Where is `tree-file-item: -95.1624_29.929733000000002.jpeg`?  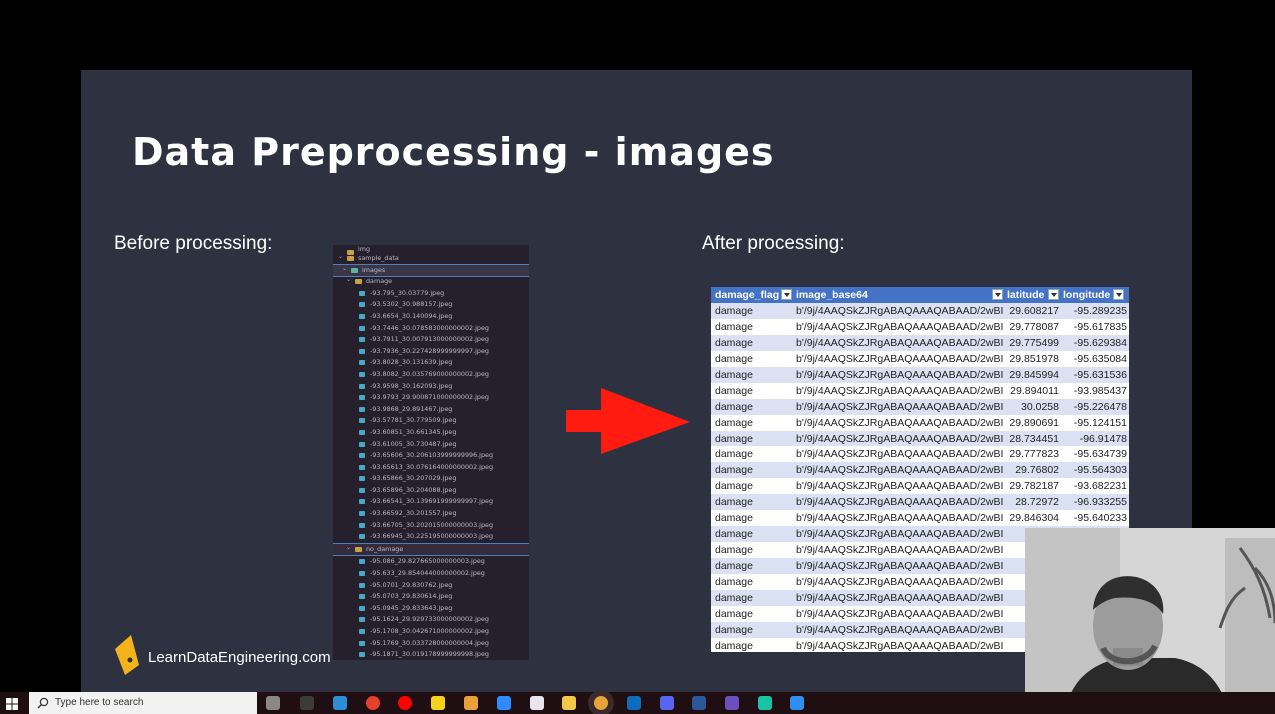
tree-file-item: -95.1624_29.929733000000002.jpeg is located at coordinates (431, 620).